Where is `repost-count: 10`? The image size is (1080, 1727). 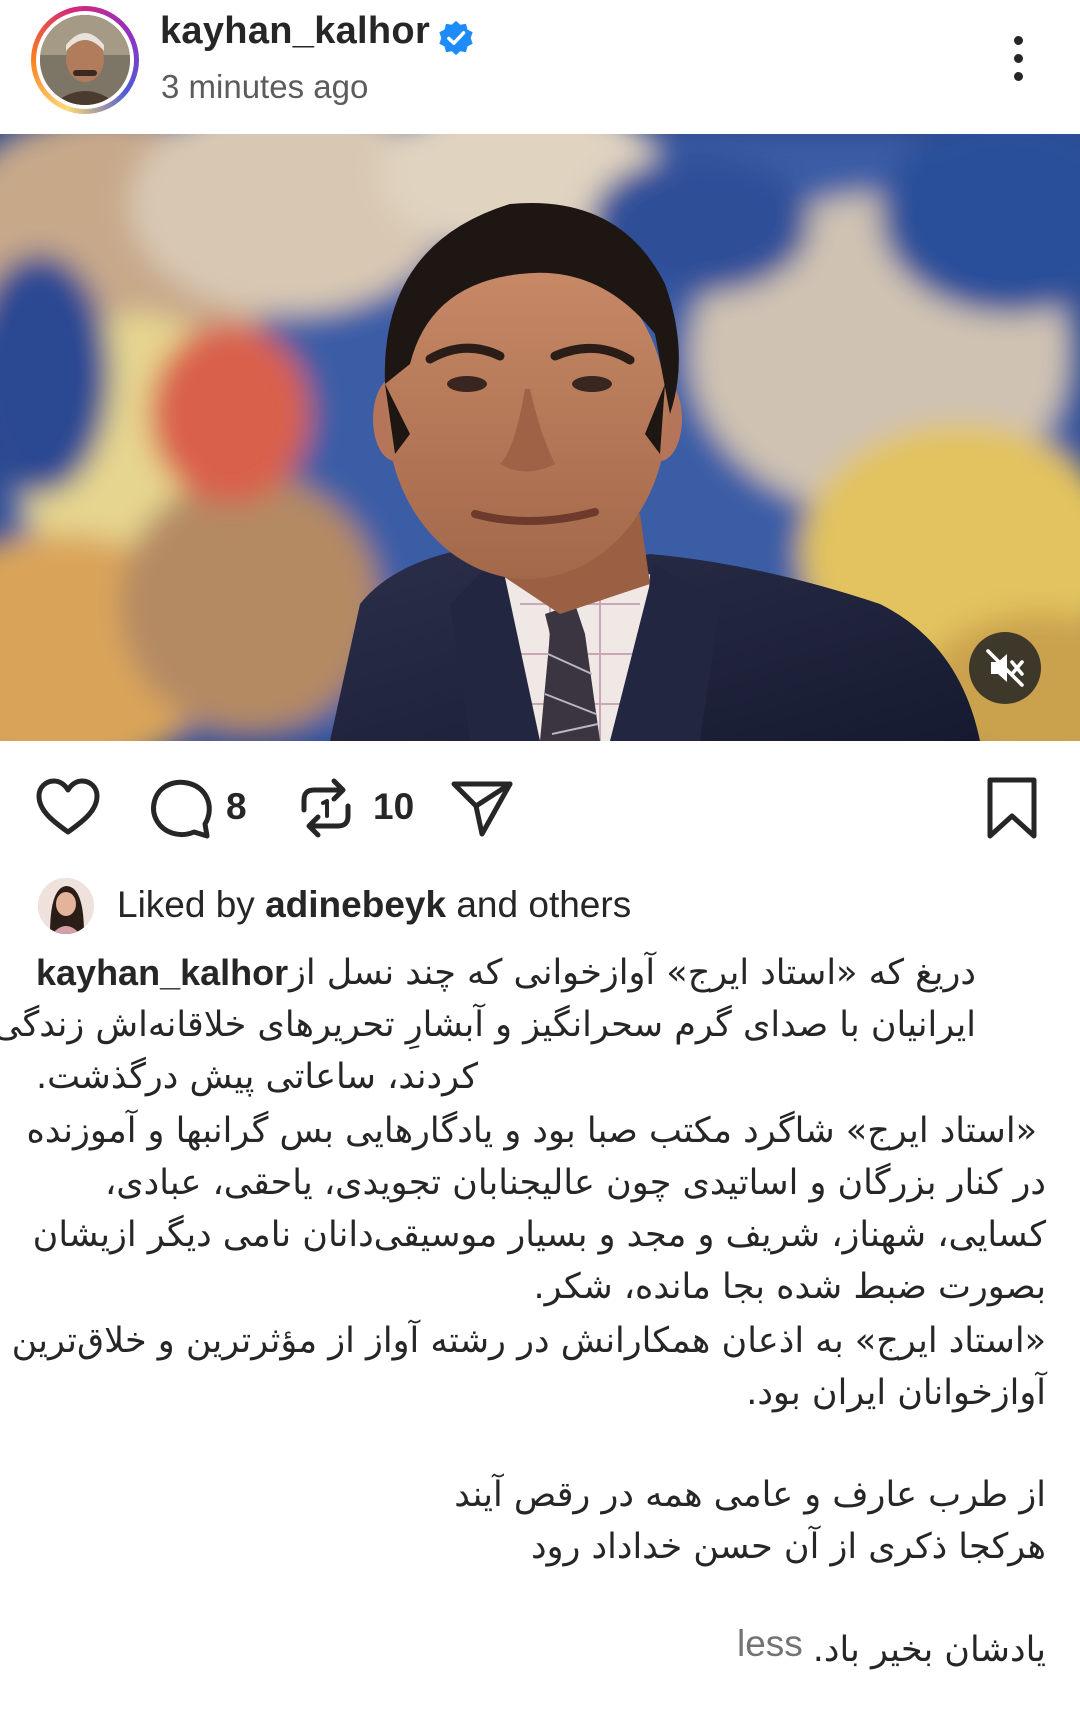
repost-count: 10 is located at coordinates (393, 807).